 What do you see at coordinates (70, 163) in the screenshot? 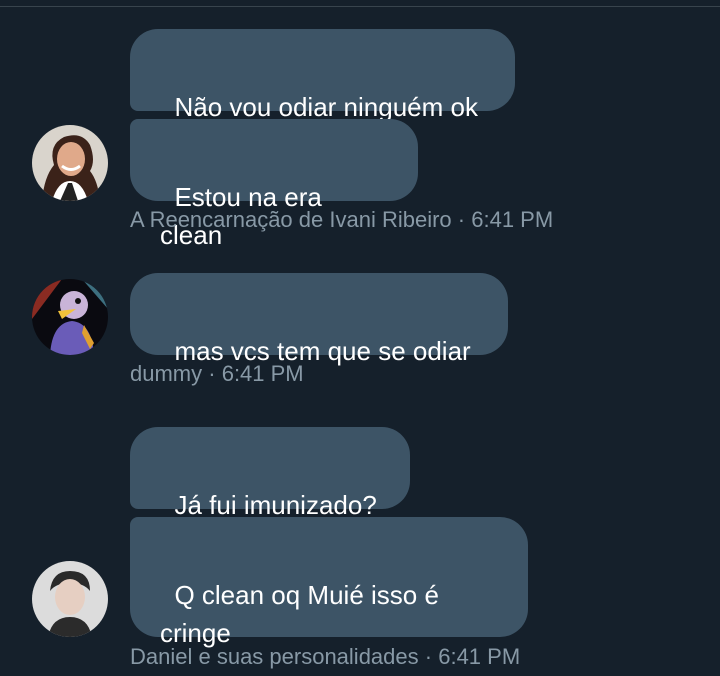
I see `woman-smiling-avatar` at bounding box center [70, 163].